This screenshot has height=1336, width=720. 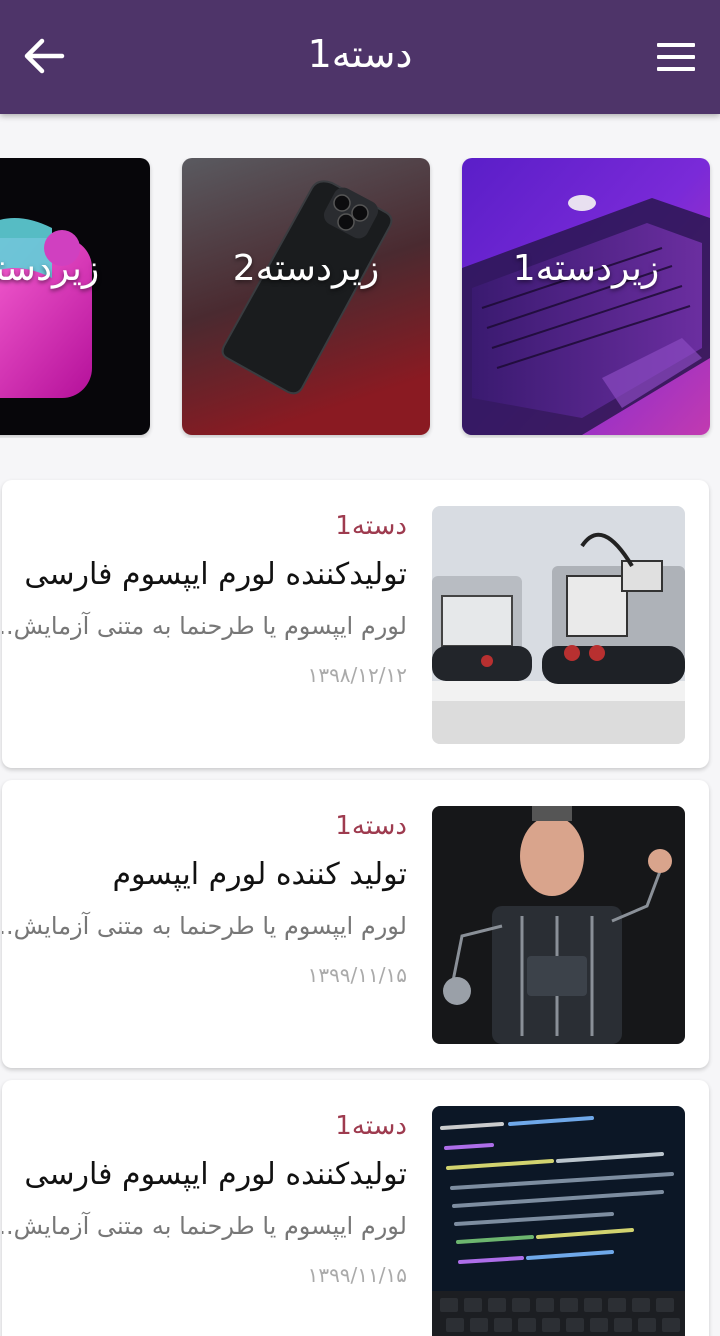 I want to click on lego-robots-photo, so click(x=558, y=625).